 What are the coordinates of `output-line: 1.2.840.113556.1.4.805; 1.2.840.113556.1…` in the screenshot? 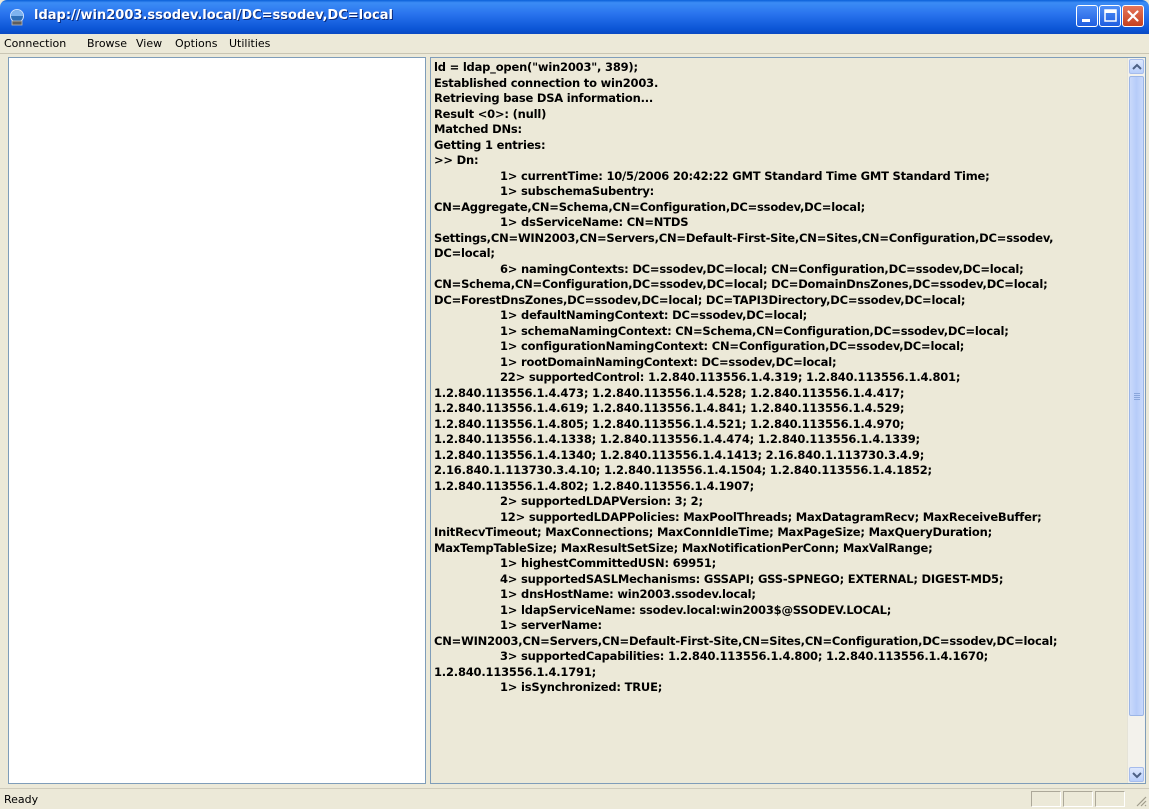 It's located at (669, 423).